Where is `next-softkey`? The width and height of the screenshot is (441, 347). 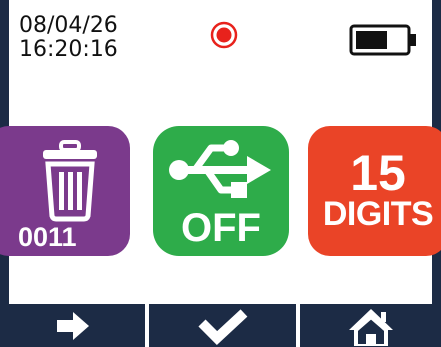
next-softkey is located at coordinates (72, 325).